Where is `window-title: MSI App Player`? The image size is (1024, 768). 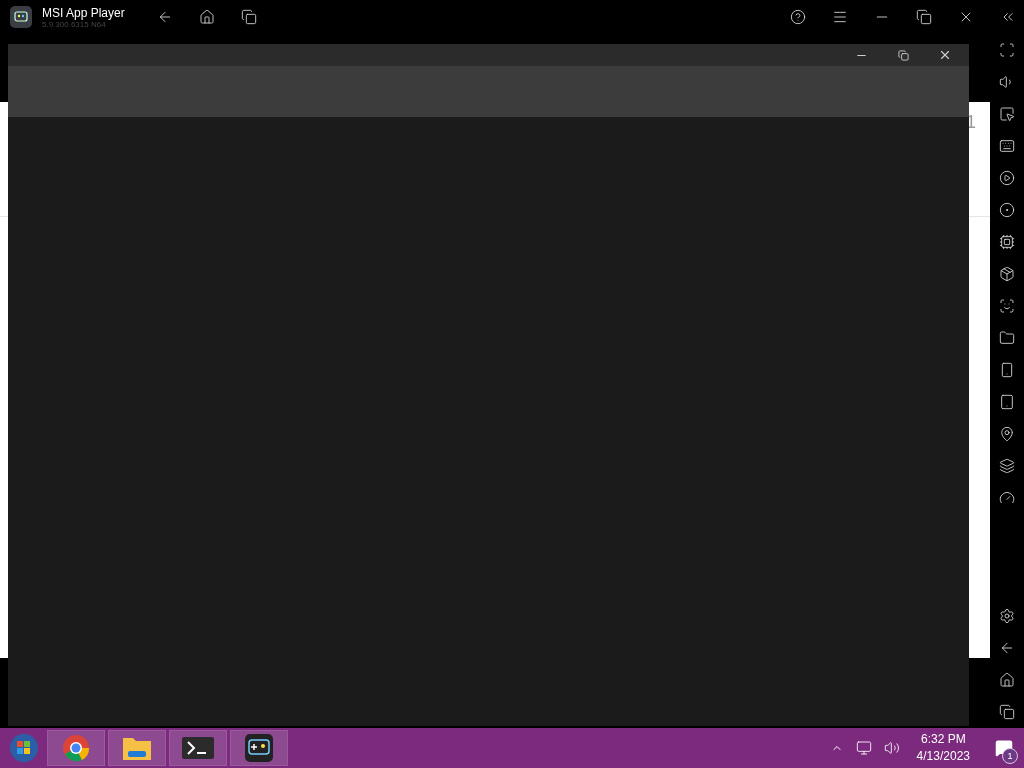
window-title: MSI App Player is located at coordinates (83, 12).